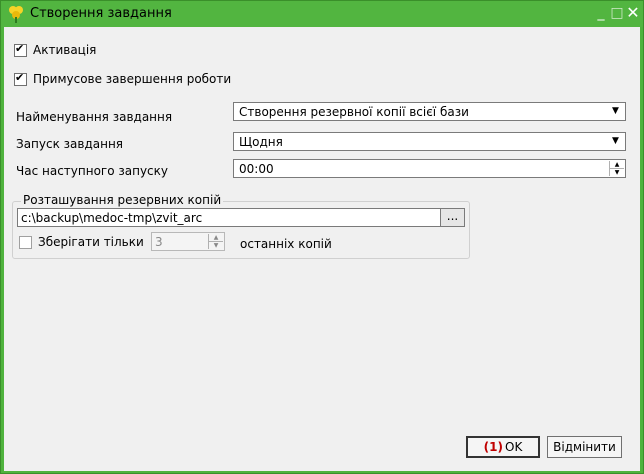  What do you see at coordinates (493, 447) in the screenshot?
I see `ok-badge: (1)` at bounding box center [493, 447].